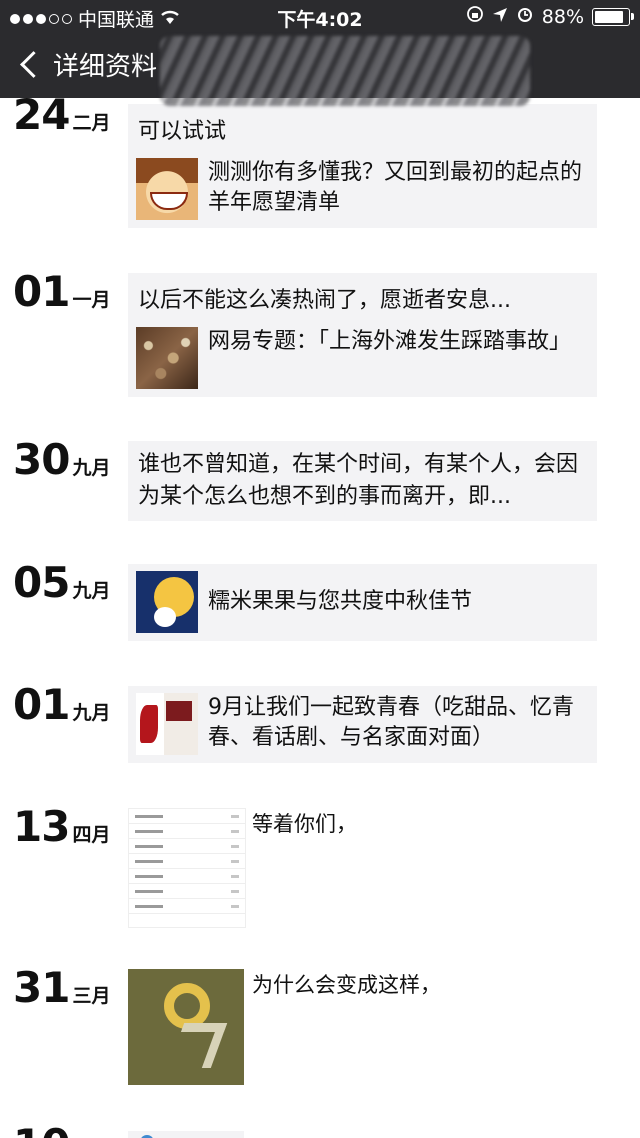  I want to click on link-title: 9月让我们一起致青春（吃甜品、忆青春、看话剧、与名家面对面）, so click(391, 722).